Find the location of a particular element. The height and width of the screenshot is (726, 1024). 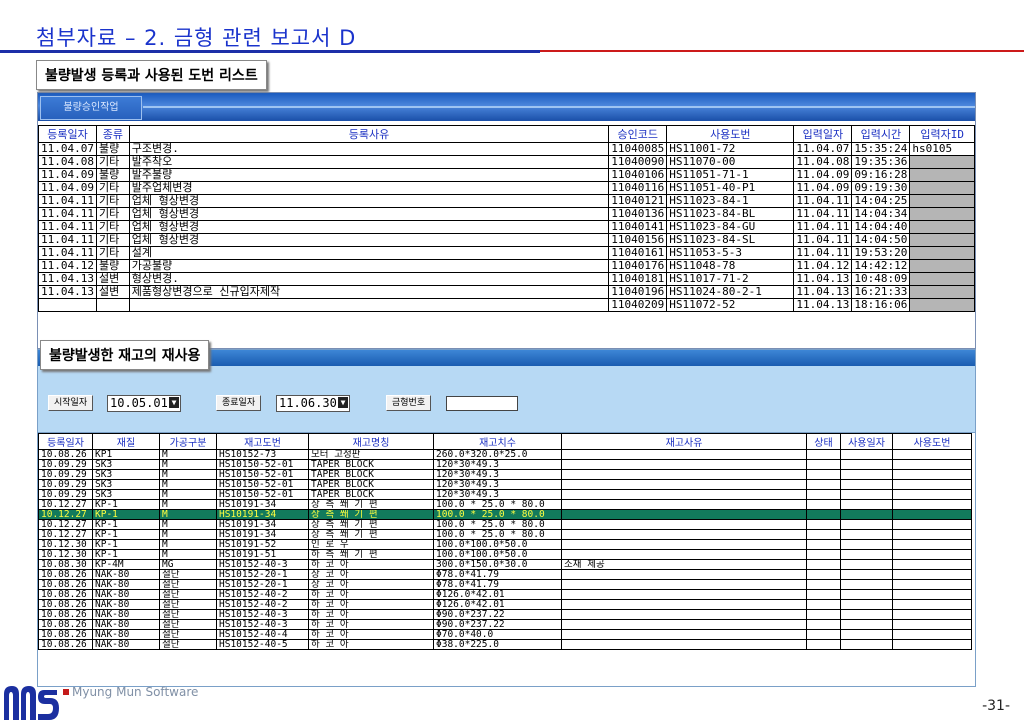

t1-col-header: 입력시간 is located at coordinates (881, 134).